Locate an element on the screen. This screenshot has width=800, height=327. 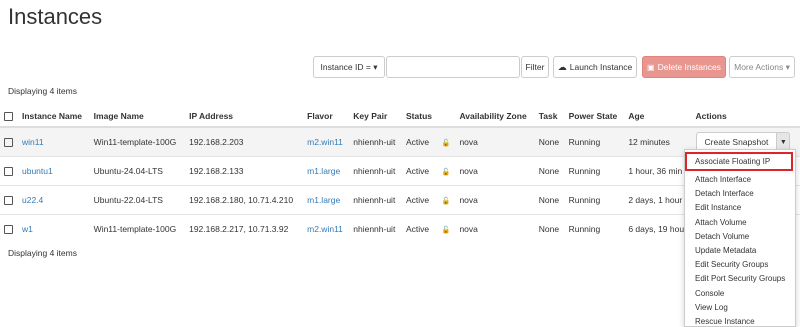
column-header-ip-address: IP Address is located at coordinates (244, 117).